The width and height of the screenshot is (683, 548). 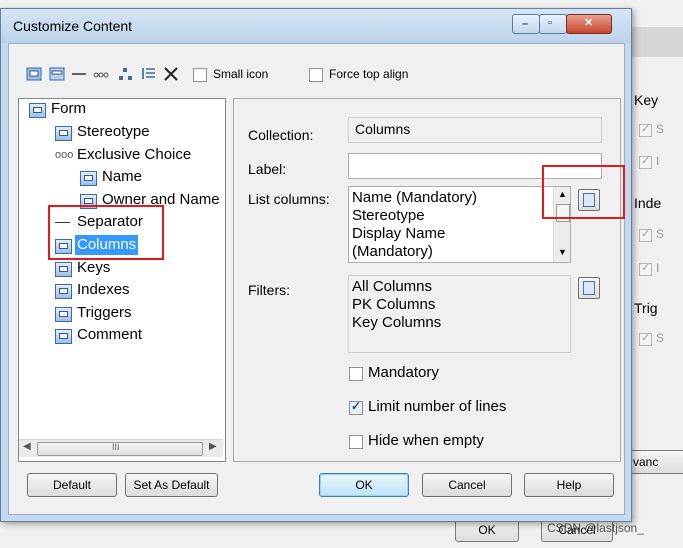 What do you see at coordinates (356, 442) in the screenshot?
I see `hide-empty-checkbox` at bounding box center [356, 442].